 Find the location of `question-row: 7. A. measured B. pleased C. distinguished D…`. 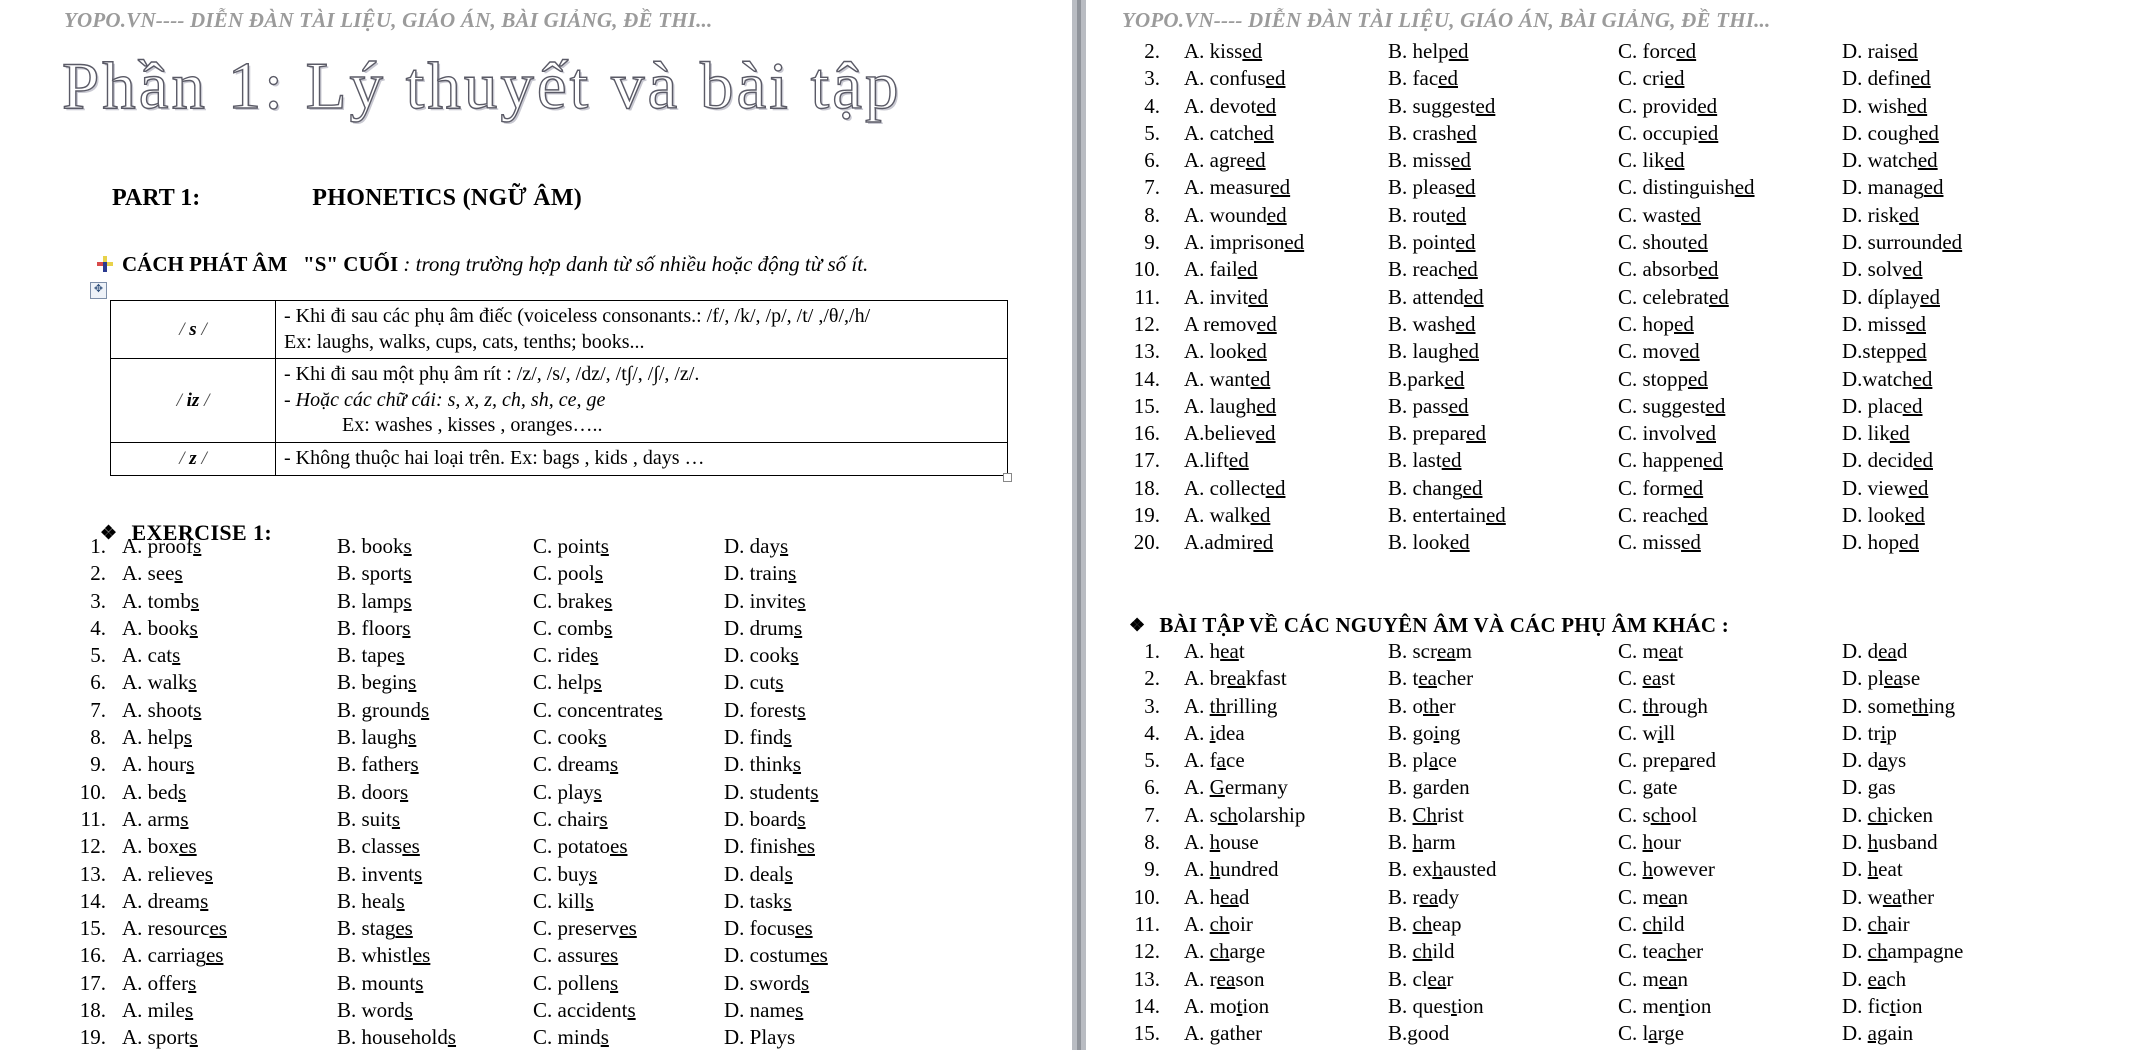

question-row: 7. A. measured B. pleased C. distinguished D… is located at coordinates (1528, 187).